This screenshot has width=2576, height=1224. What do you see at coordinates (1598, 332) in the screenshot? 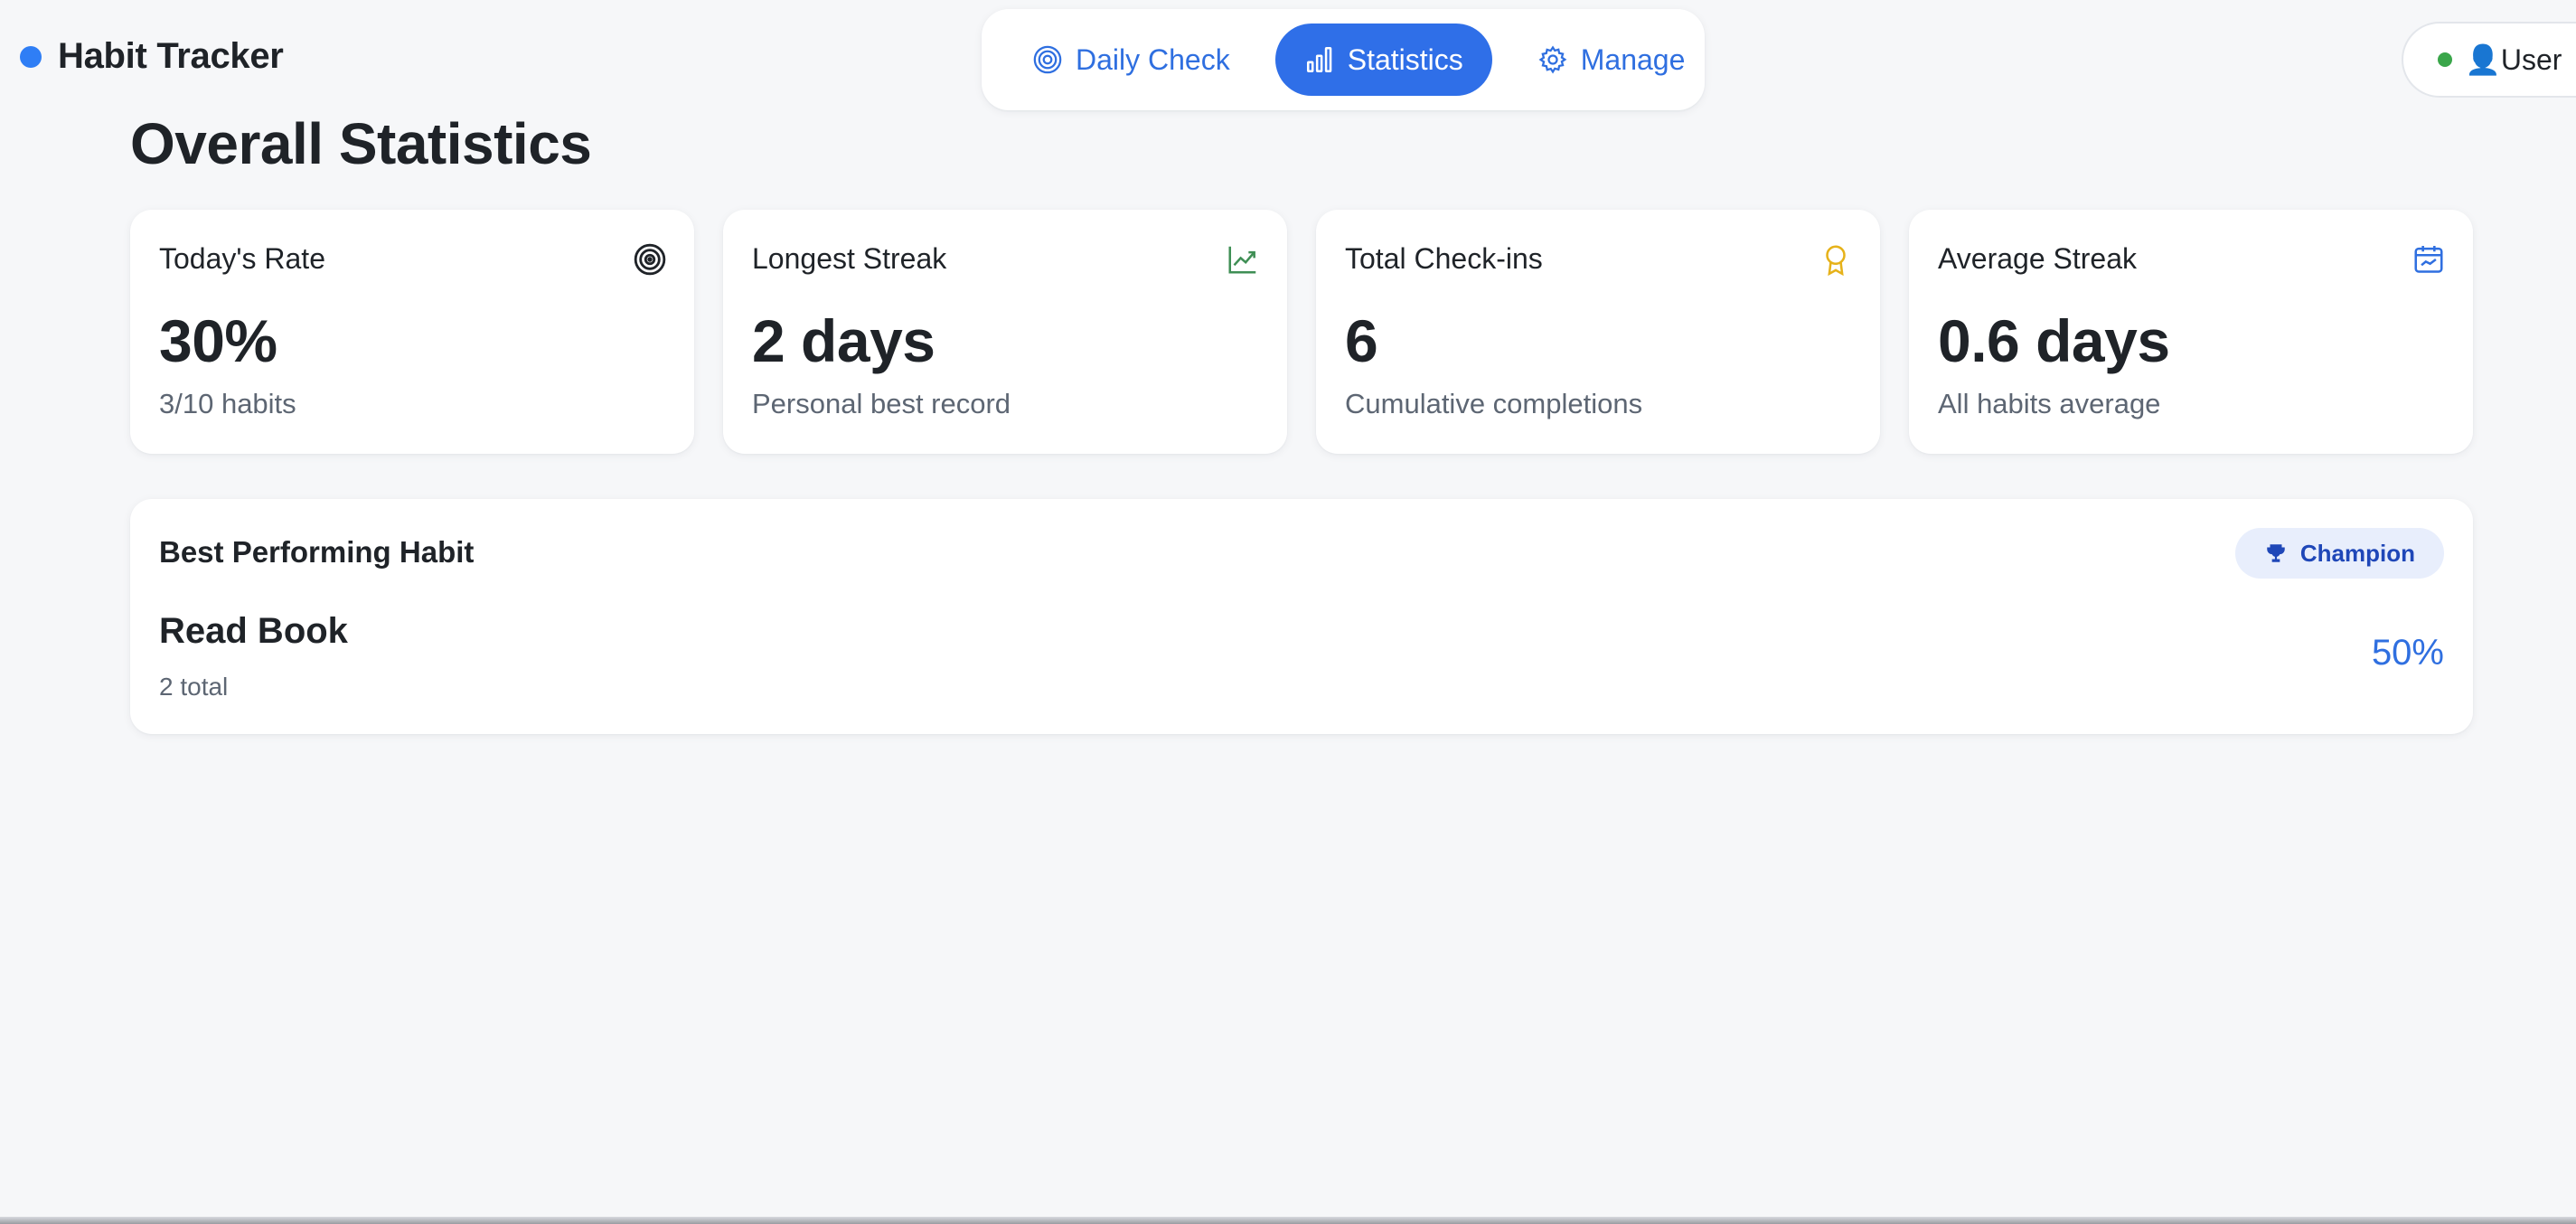
I see `stat-card-total-checkins: Total Check-ins 6 Cumulative completions` at bounding box center [1598, 332].